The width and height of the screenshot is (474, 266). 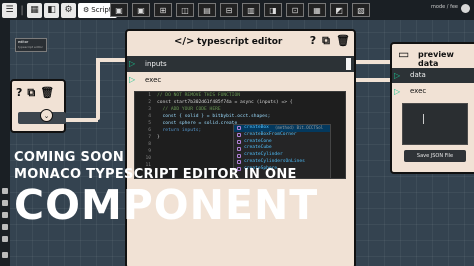 What do you see at coordinates (435, 124) in the screenshot?
I see `preview-area` at bounding box center [435, 124].